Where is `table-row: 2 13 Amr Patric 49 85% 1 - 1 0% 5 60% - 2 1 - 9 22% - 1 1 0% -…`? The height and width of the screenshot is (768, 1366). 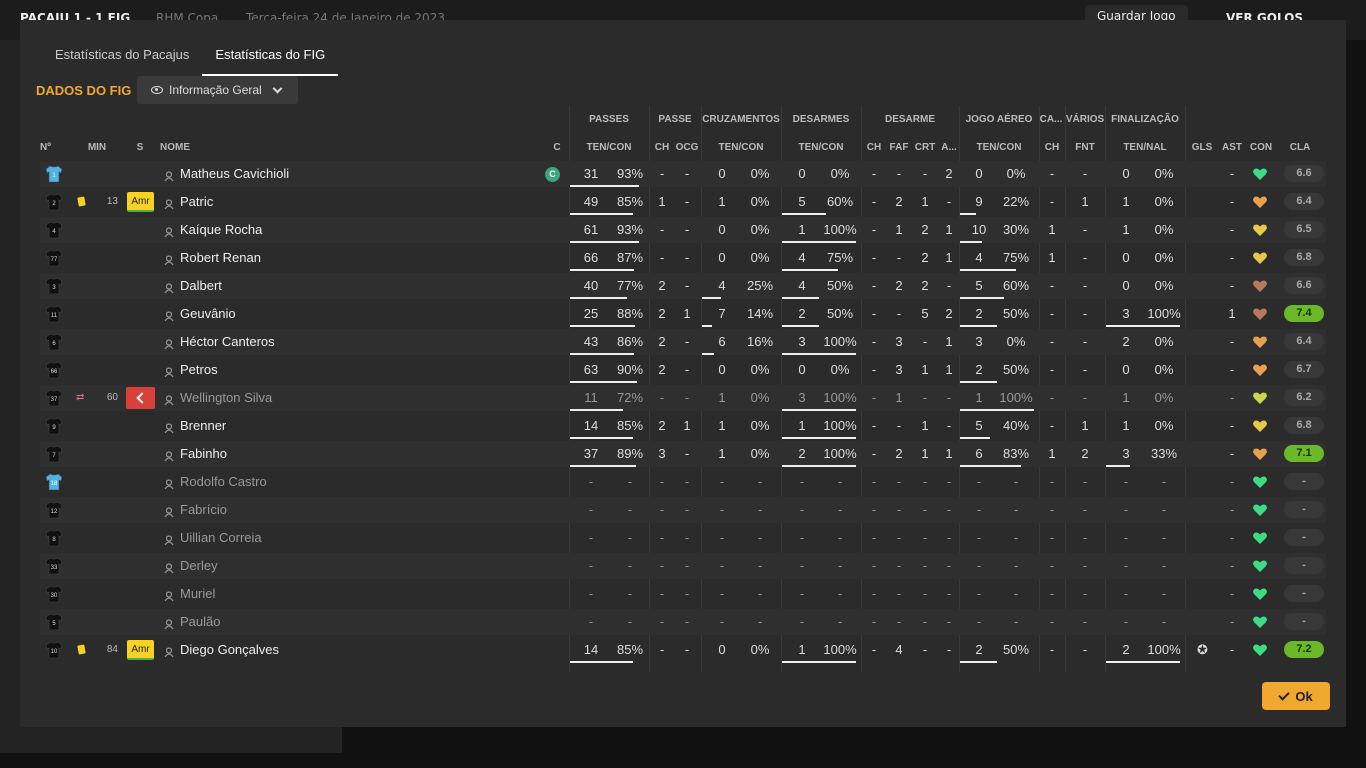
table-row: 2 13 Amr Patric 49 85% 1 - 1 0% 5 60% - 2 1 - 9 22% - 1 1 0% -… is located at coordinates (683, 202).